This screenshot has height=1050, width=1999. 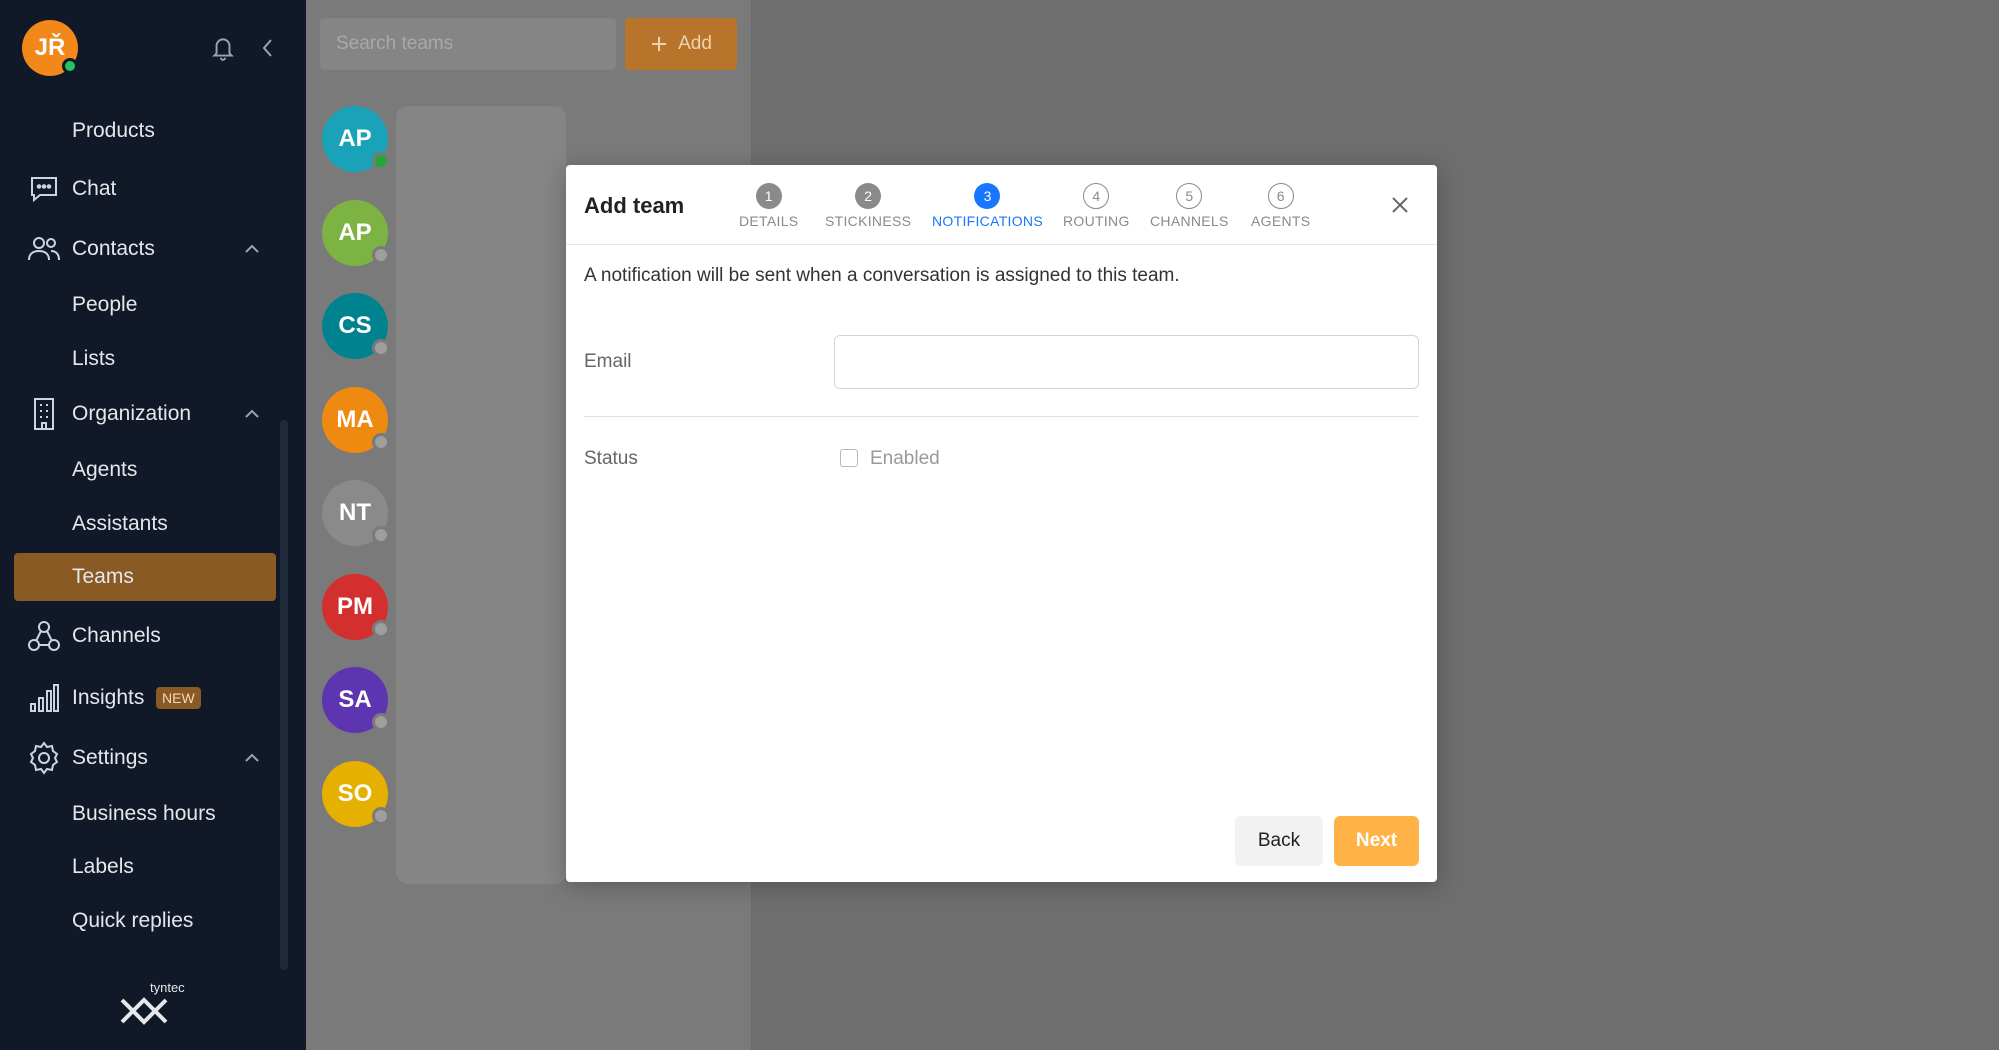 I want to click on step-number: 2, so click(x=868, y=196).